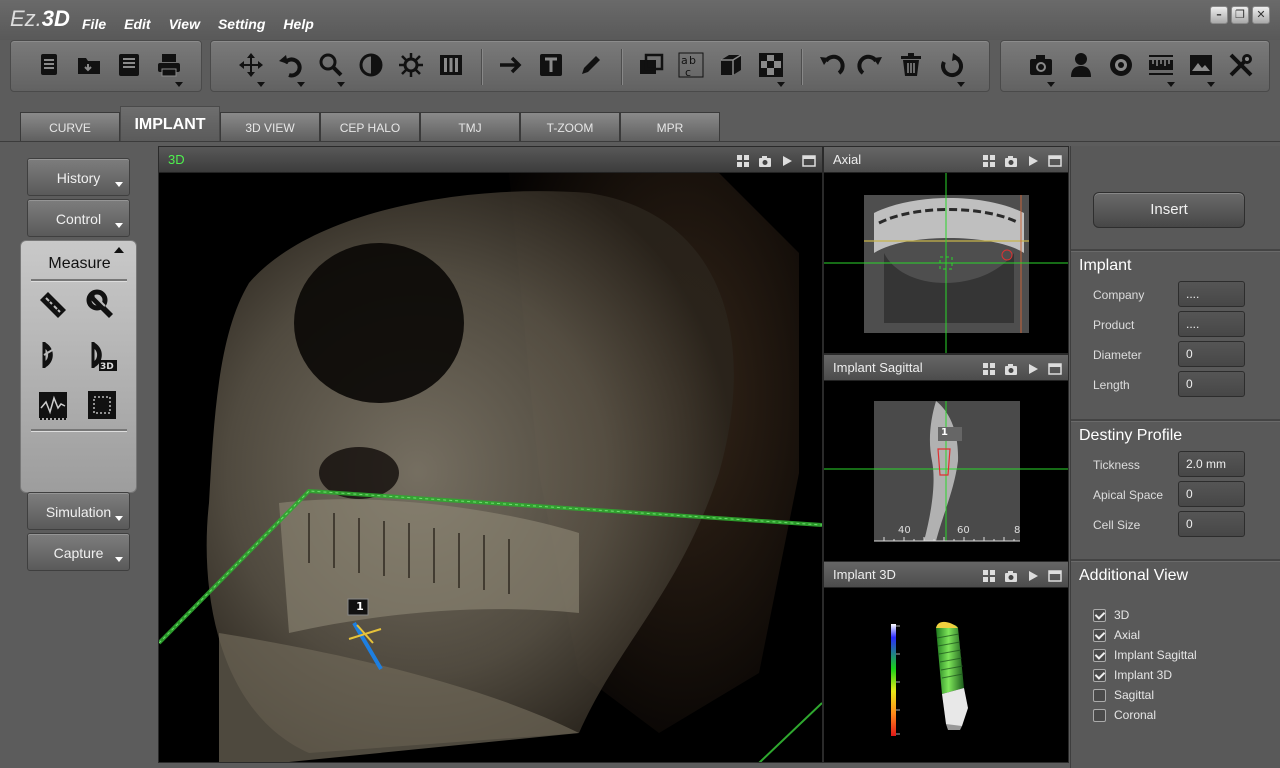 Image resolution: width=1280 pixels, height=768 pixels. Describe the element at coordinates (78, 218) in the screenshot. I see `control-button: Control` at that location.